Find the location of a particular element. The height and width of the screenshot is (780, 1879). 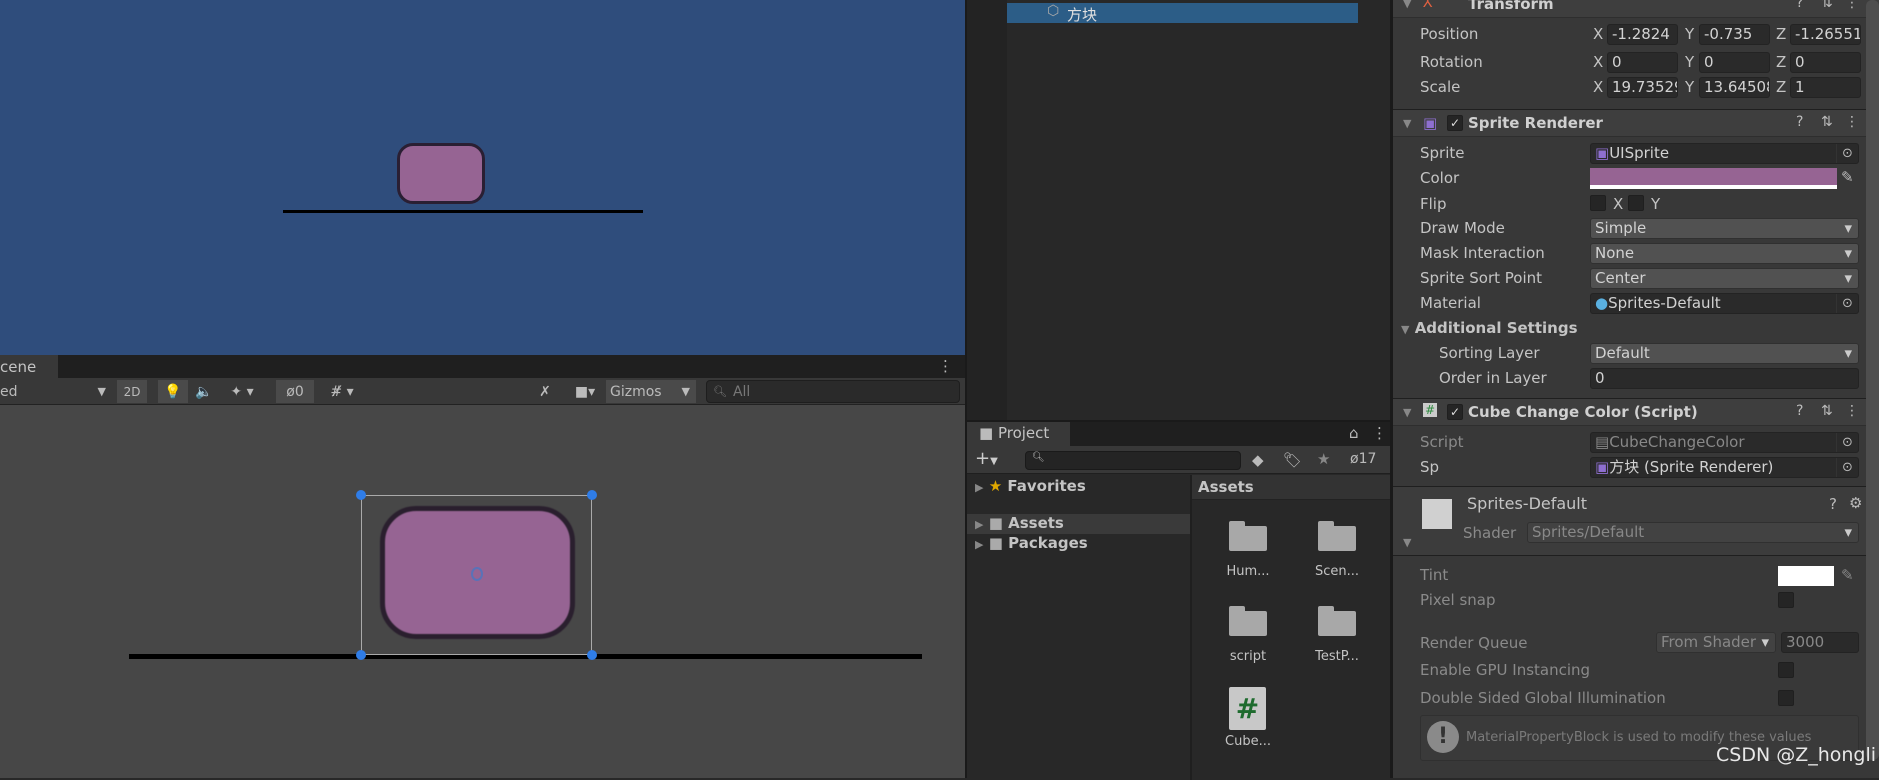

breadcrumb: Assets is located at coordinates (1291, 487).